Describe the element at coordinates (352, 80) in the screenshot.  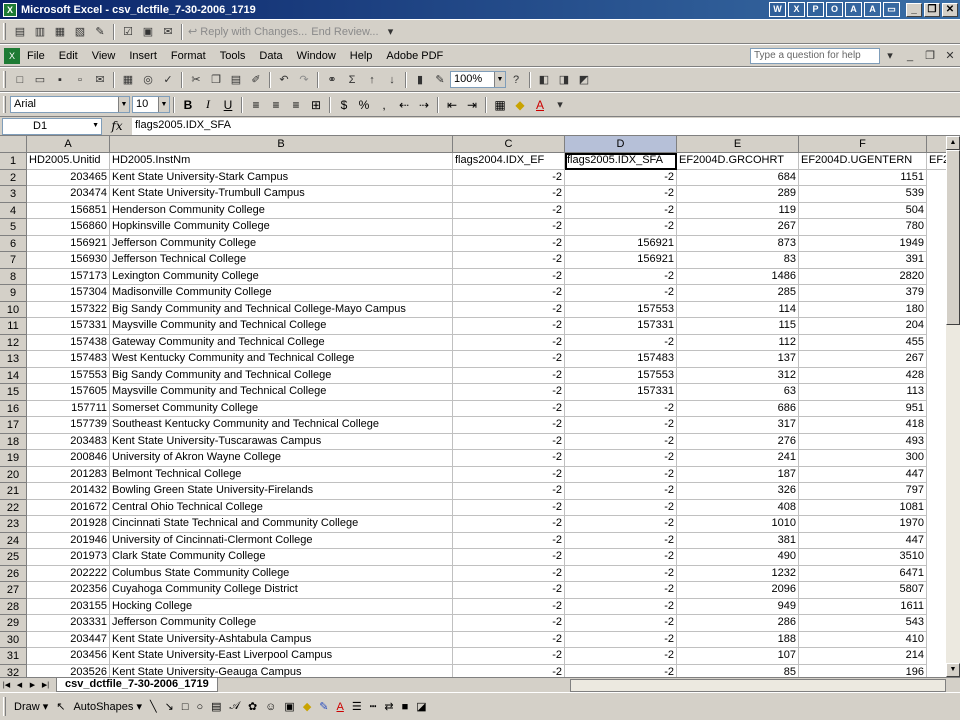
I see `autosum-button: Σ` at that location.